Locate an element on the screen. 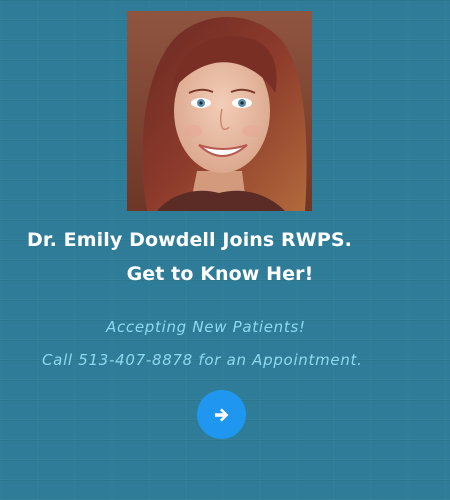 The height and width of the screenshot is (500, 450). arrow-right-icon is located at coordinates (221, 414).